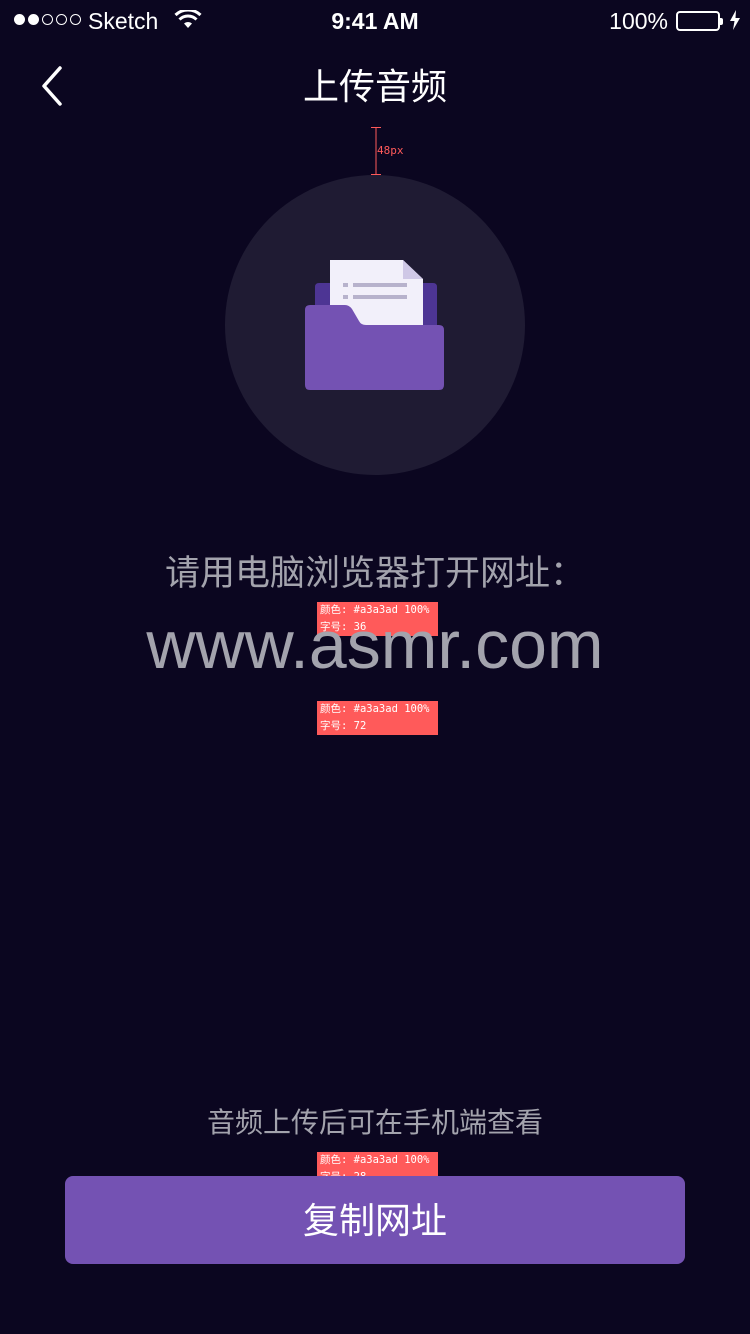  I want to click on page-title: 上传音频, so click(374, 87).